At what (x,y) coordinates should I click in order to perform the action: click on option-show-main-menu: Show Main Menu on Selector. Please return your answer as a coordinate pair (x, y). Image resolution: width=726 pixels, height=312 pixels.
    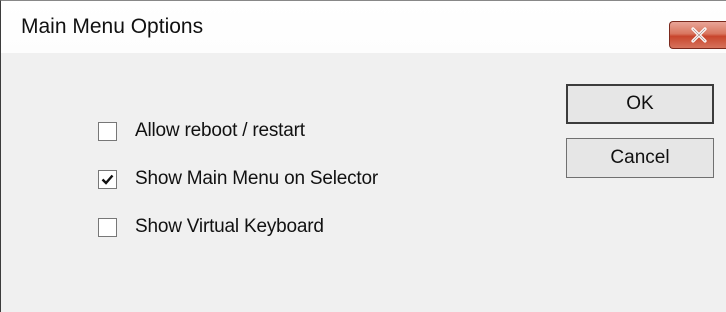
    Looking at the image, I should click on (238, 179).